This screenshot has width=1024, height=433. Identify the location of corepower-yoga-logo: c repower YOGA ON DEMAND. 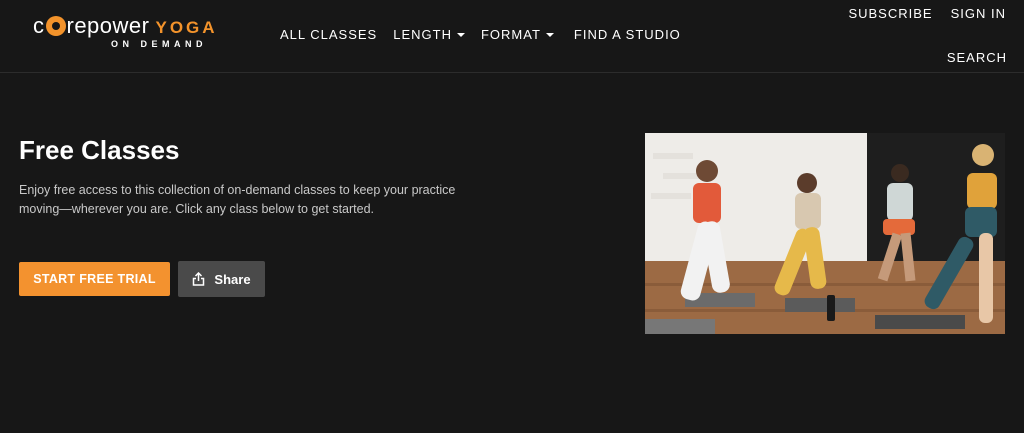
(135, 32).